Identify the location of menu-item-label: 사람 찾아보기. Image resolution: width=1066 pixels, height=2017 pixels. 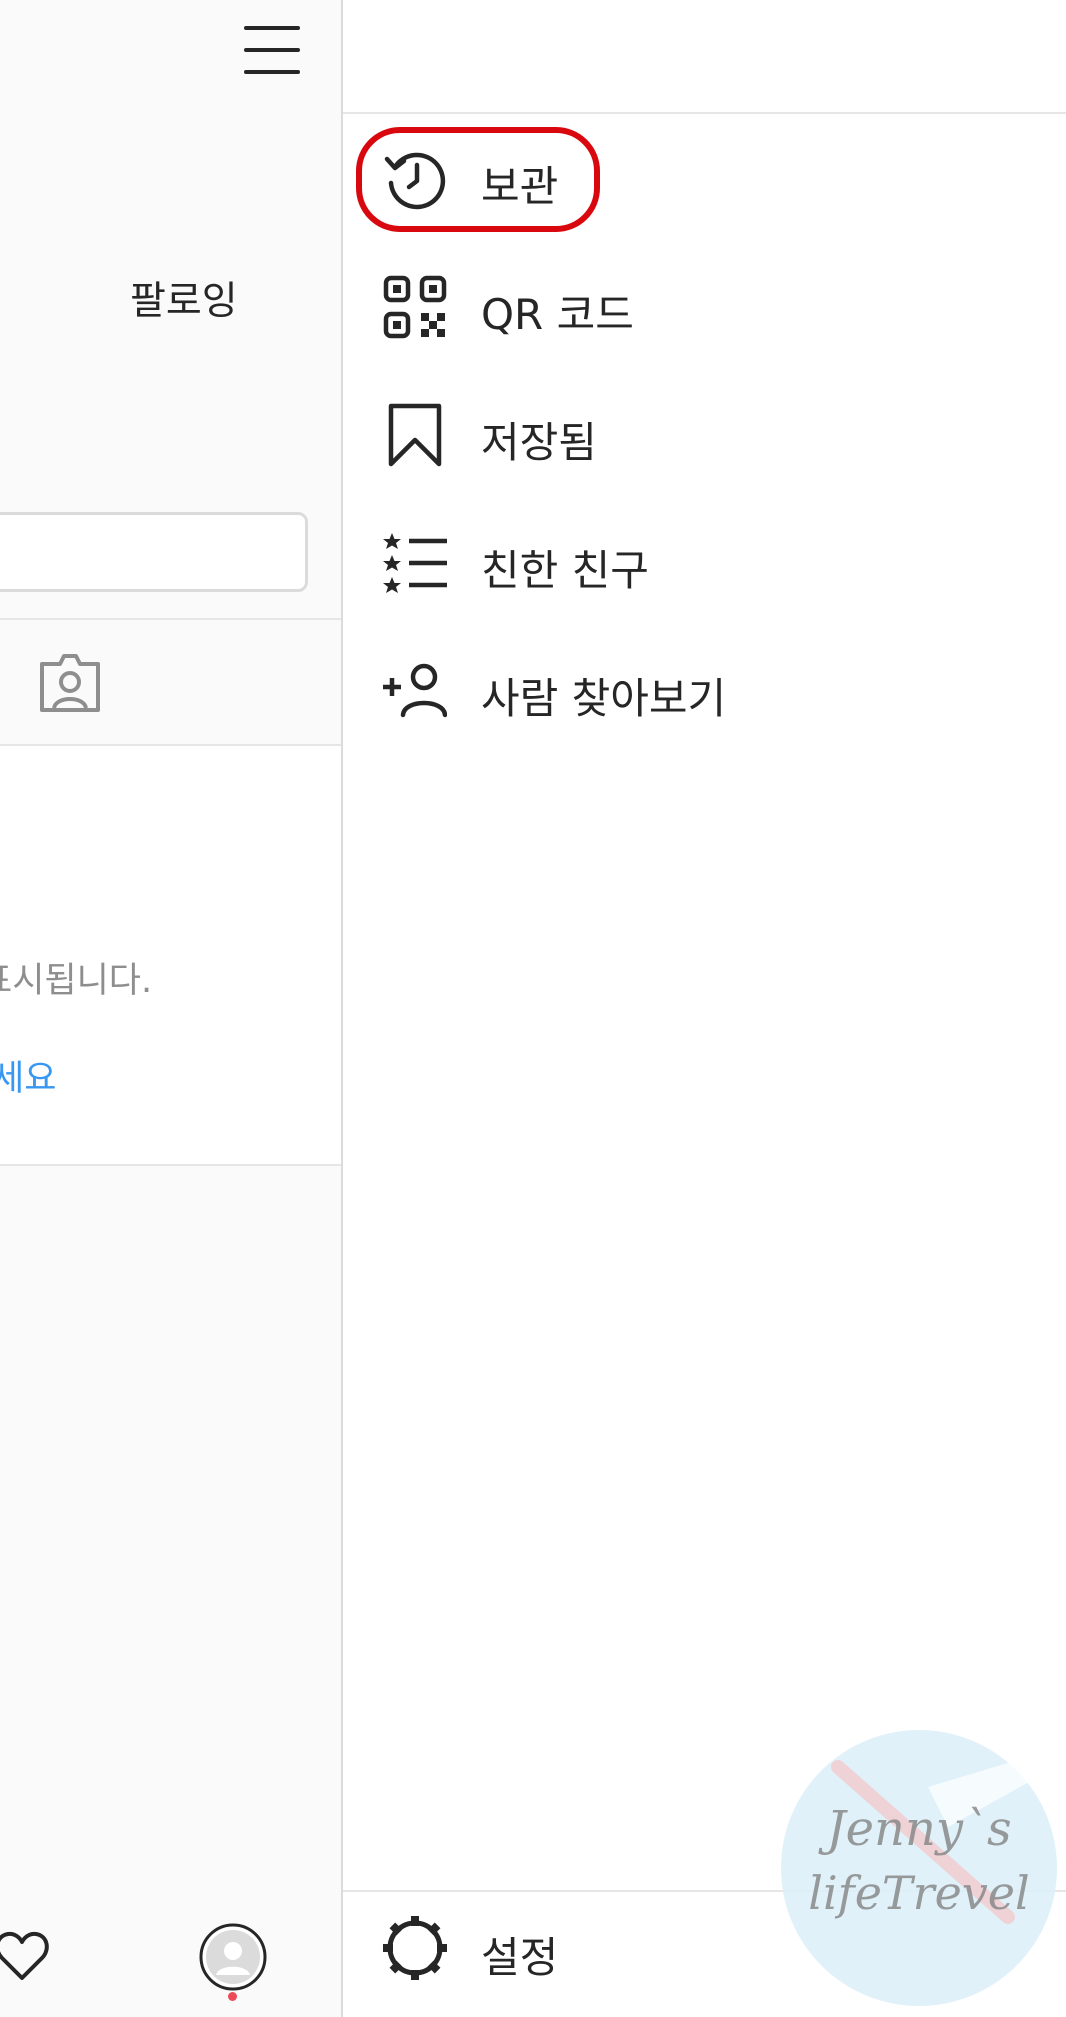
(604, 698).